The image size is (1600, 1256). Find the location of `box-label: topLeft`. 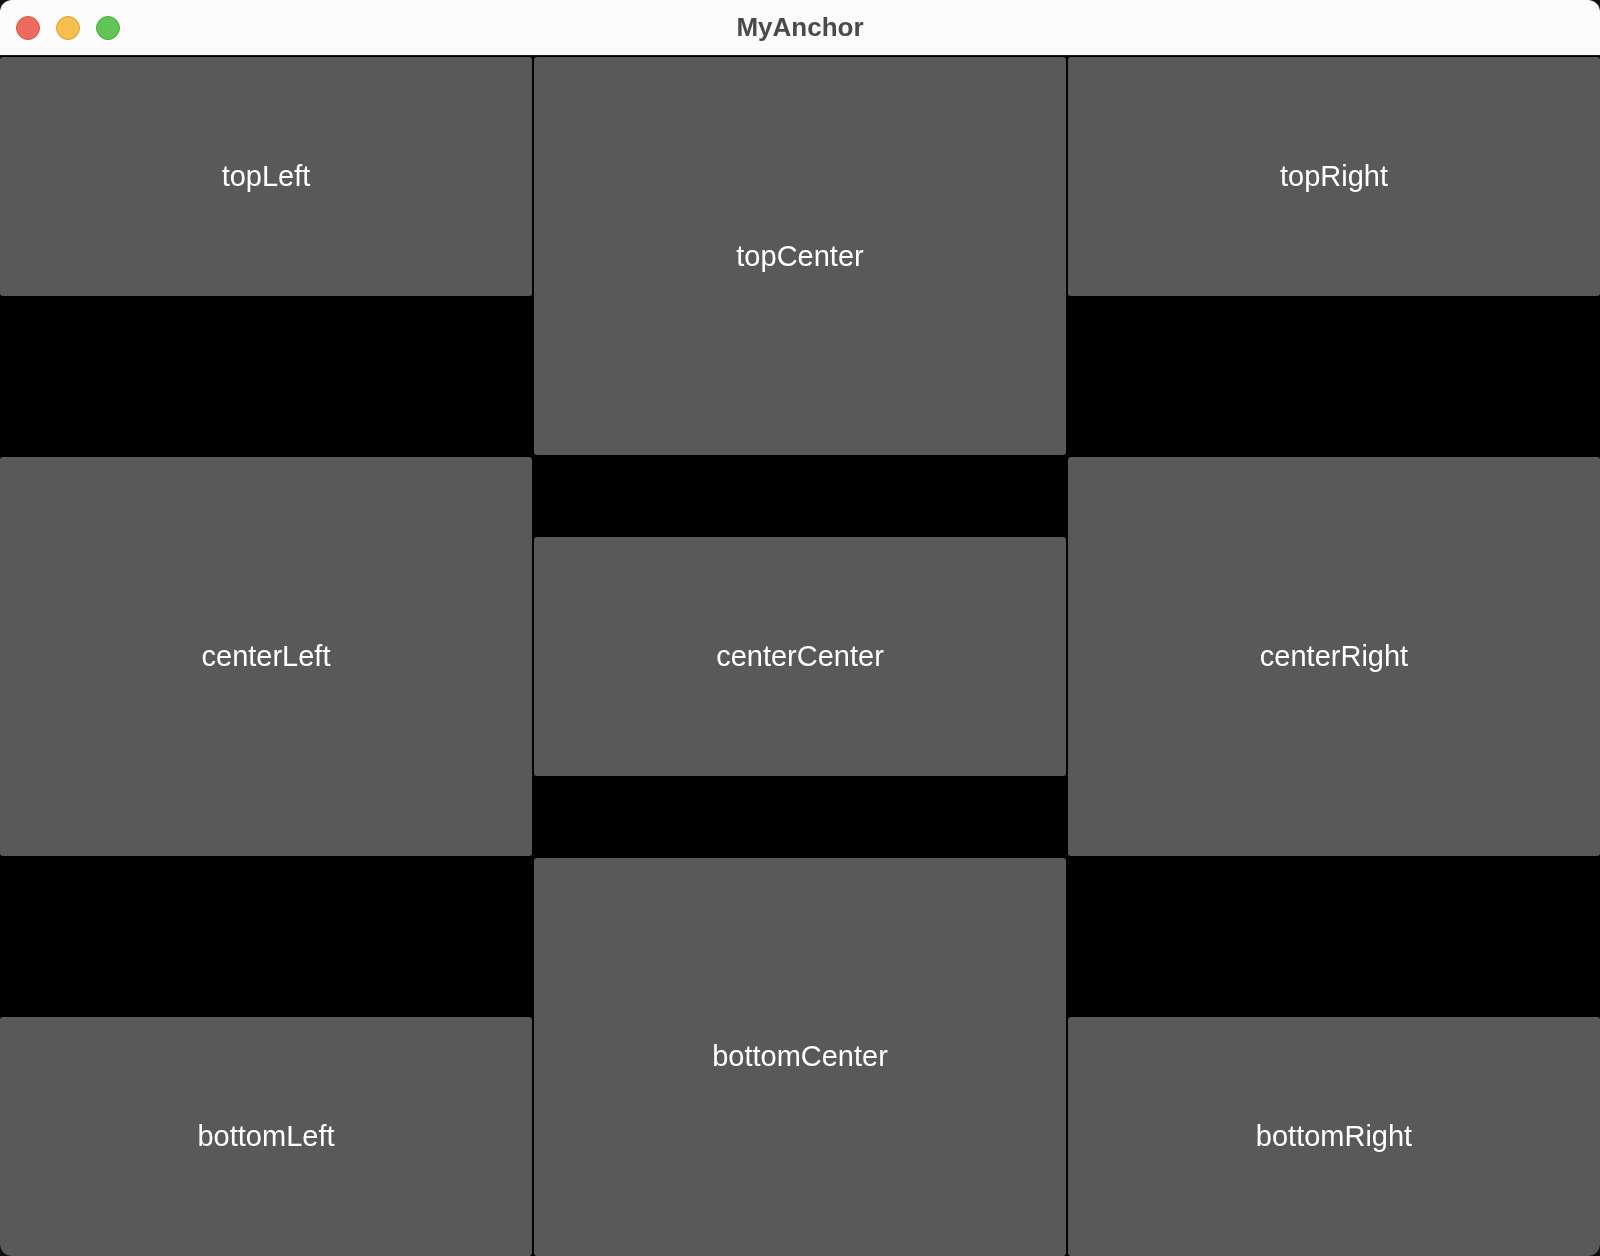

box-label: topLeft is located at coordinates (266, 176).